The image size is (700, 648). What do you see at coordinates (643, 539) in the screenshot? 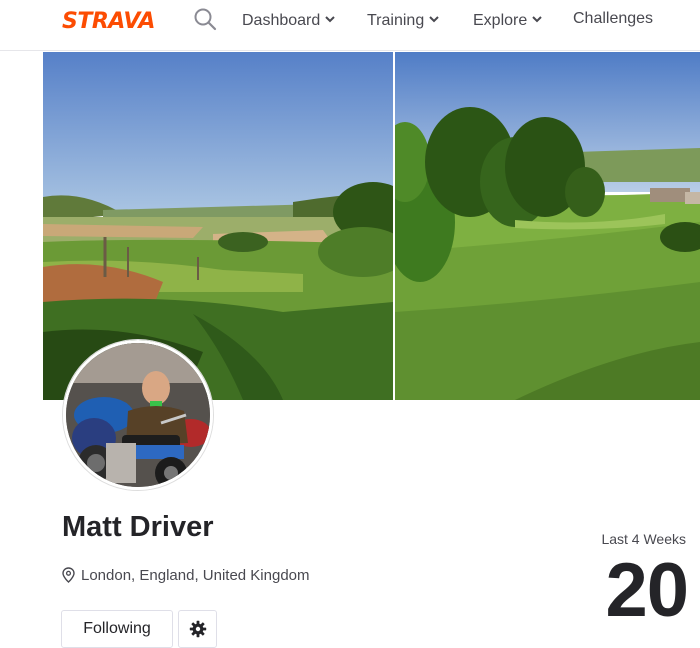
I see `stats-period-label: Last 4 Weeks` at bounding box center [643, 539].